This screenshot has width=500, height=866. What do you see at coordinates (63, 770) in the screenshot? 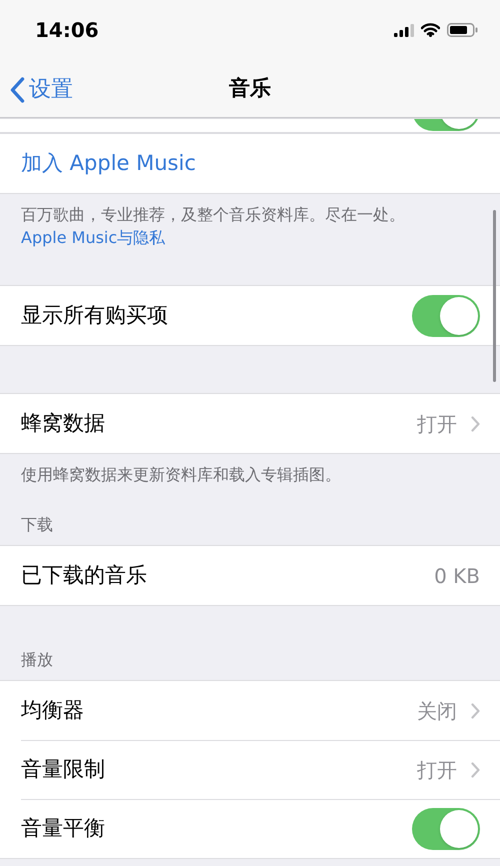
I see `row-label: 音量限制` at bounding box center [63, 770].